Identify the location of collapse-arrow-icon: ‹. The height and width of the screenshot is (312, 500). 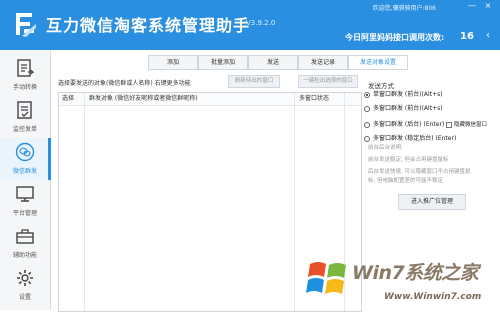
(492, 36).